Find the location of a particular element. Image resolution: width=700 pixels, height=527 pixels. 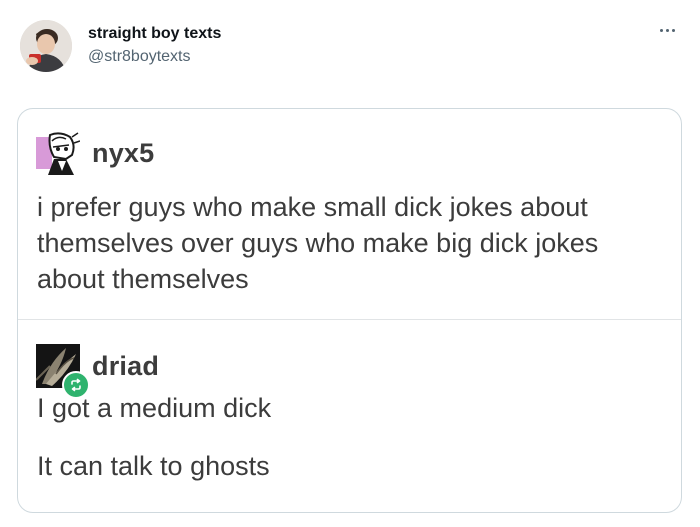

avatar-image is located at coordinates (46, 46).